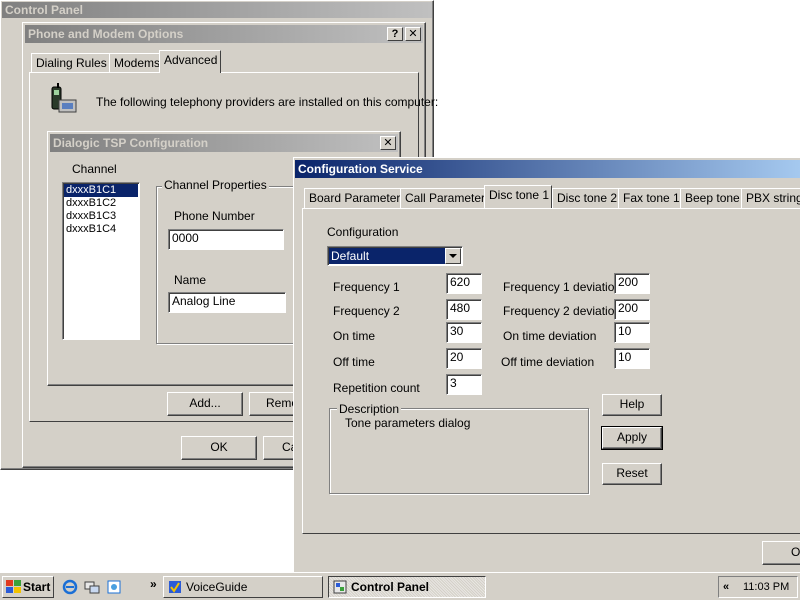 The image size is (800, 600). Describe the element at coordinates (632, 332) in the screenshot. I see `on-time-deviation-input: 10` at that location.